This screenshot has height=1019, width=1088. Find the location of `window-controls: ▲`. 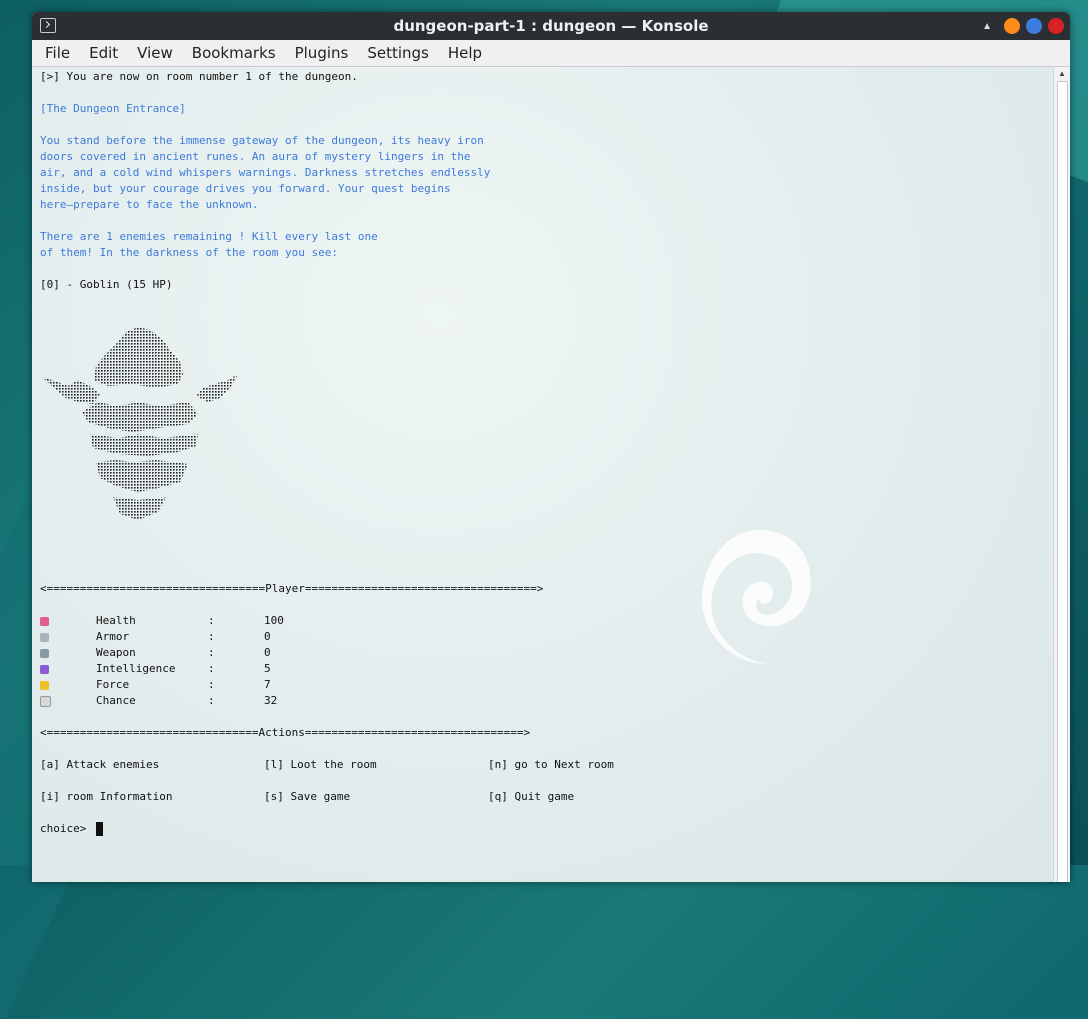

window-controls: ▲ is located at coordinates (1023, 26).